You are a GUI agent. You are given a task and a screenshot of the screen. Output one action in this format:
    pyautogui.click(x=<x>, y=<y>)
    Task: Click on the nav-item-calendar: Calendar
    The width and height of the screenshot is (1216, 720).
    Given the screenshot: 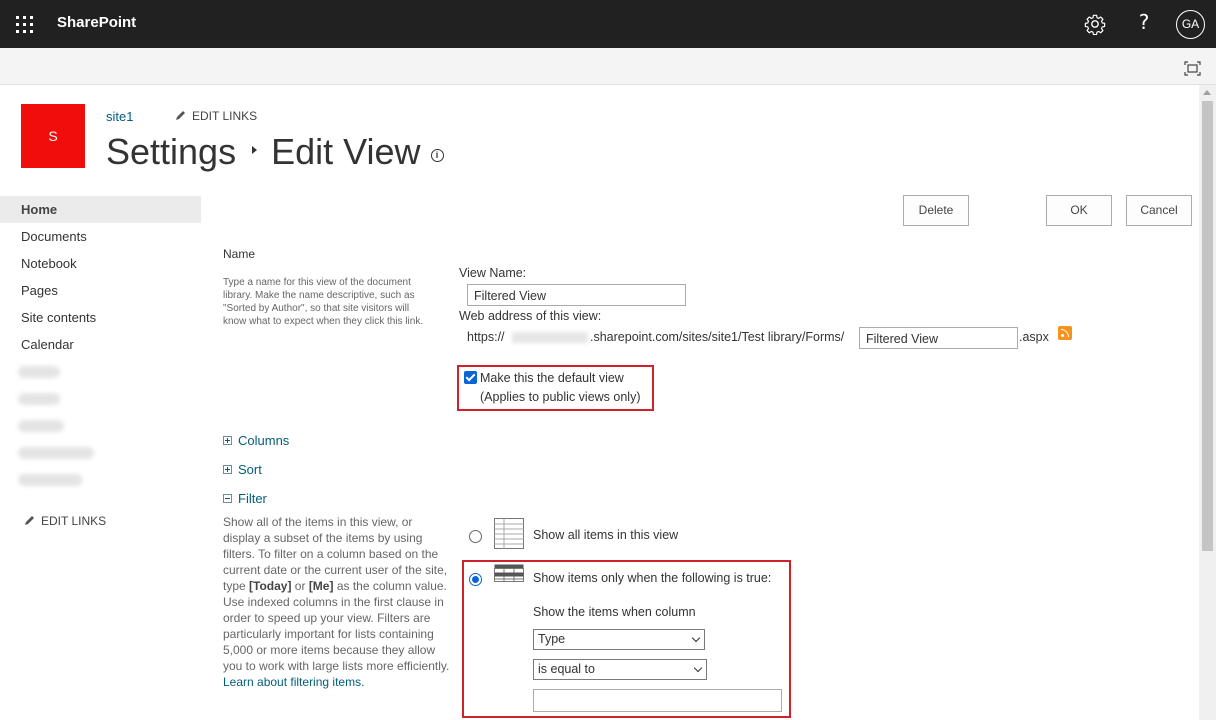 What is the action you would take?
    pyautogui.click(x=100, y=344)
    